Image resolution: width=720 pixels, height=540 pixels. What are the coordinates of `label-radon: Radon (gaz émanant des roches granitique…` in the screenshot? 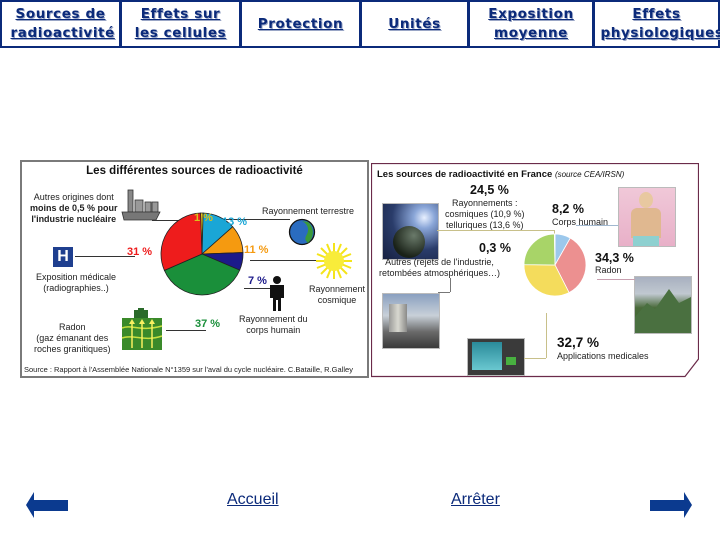 It's located at (72, 338).